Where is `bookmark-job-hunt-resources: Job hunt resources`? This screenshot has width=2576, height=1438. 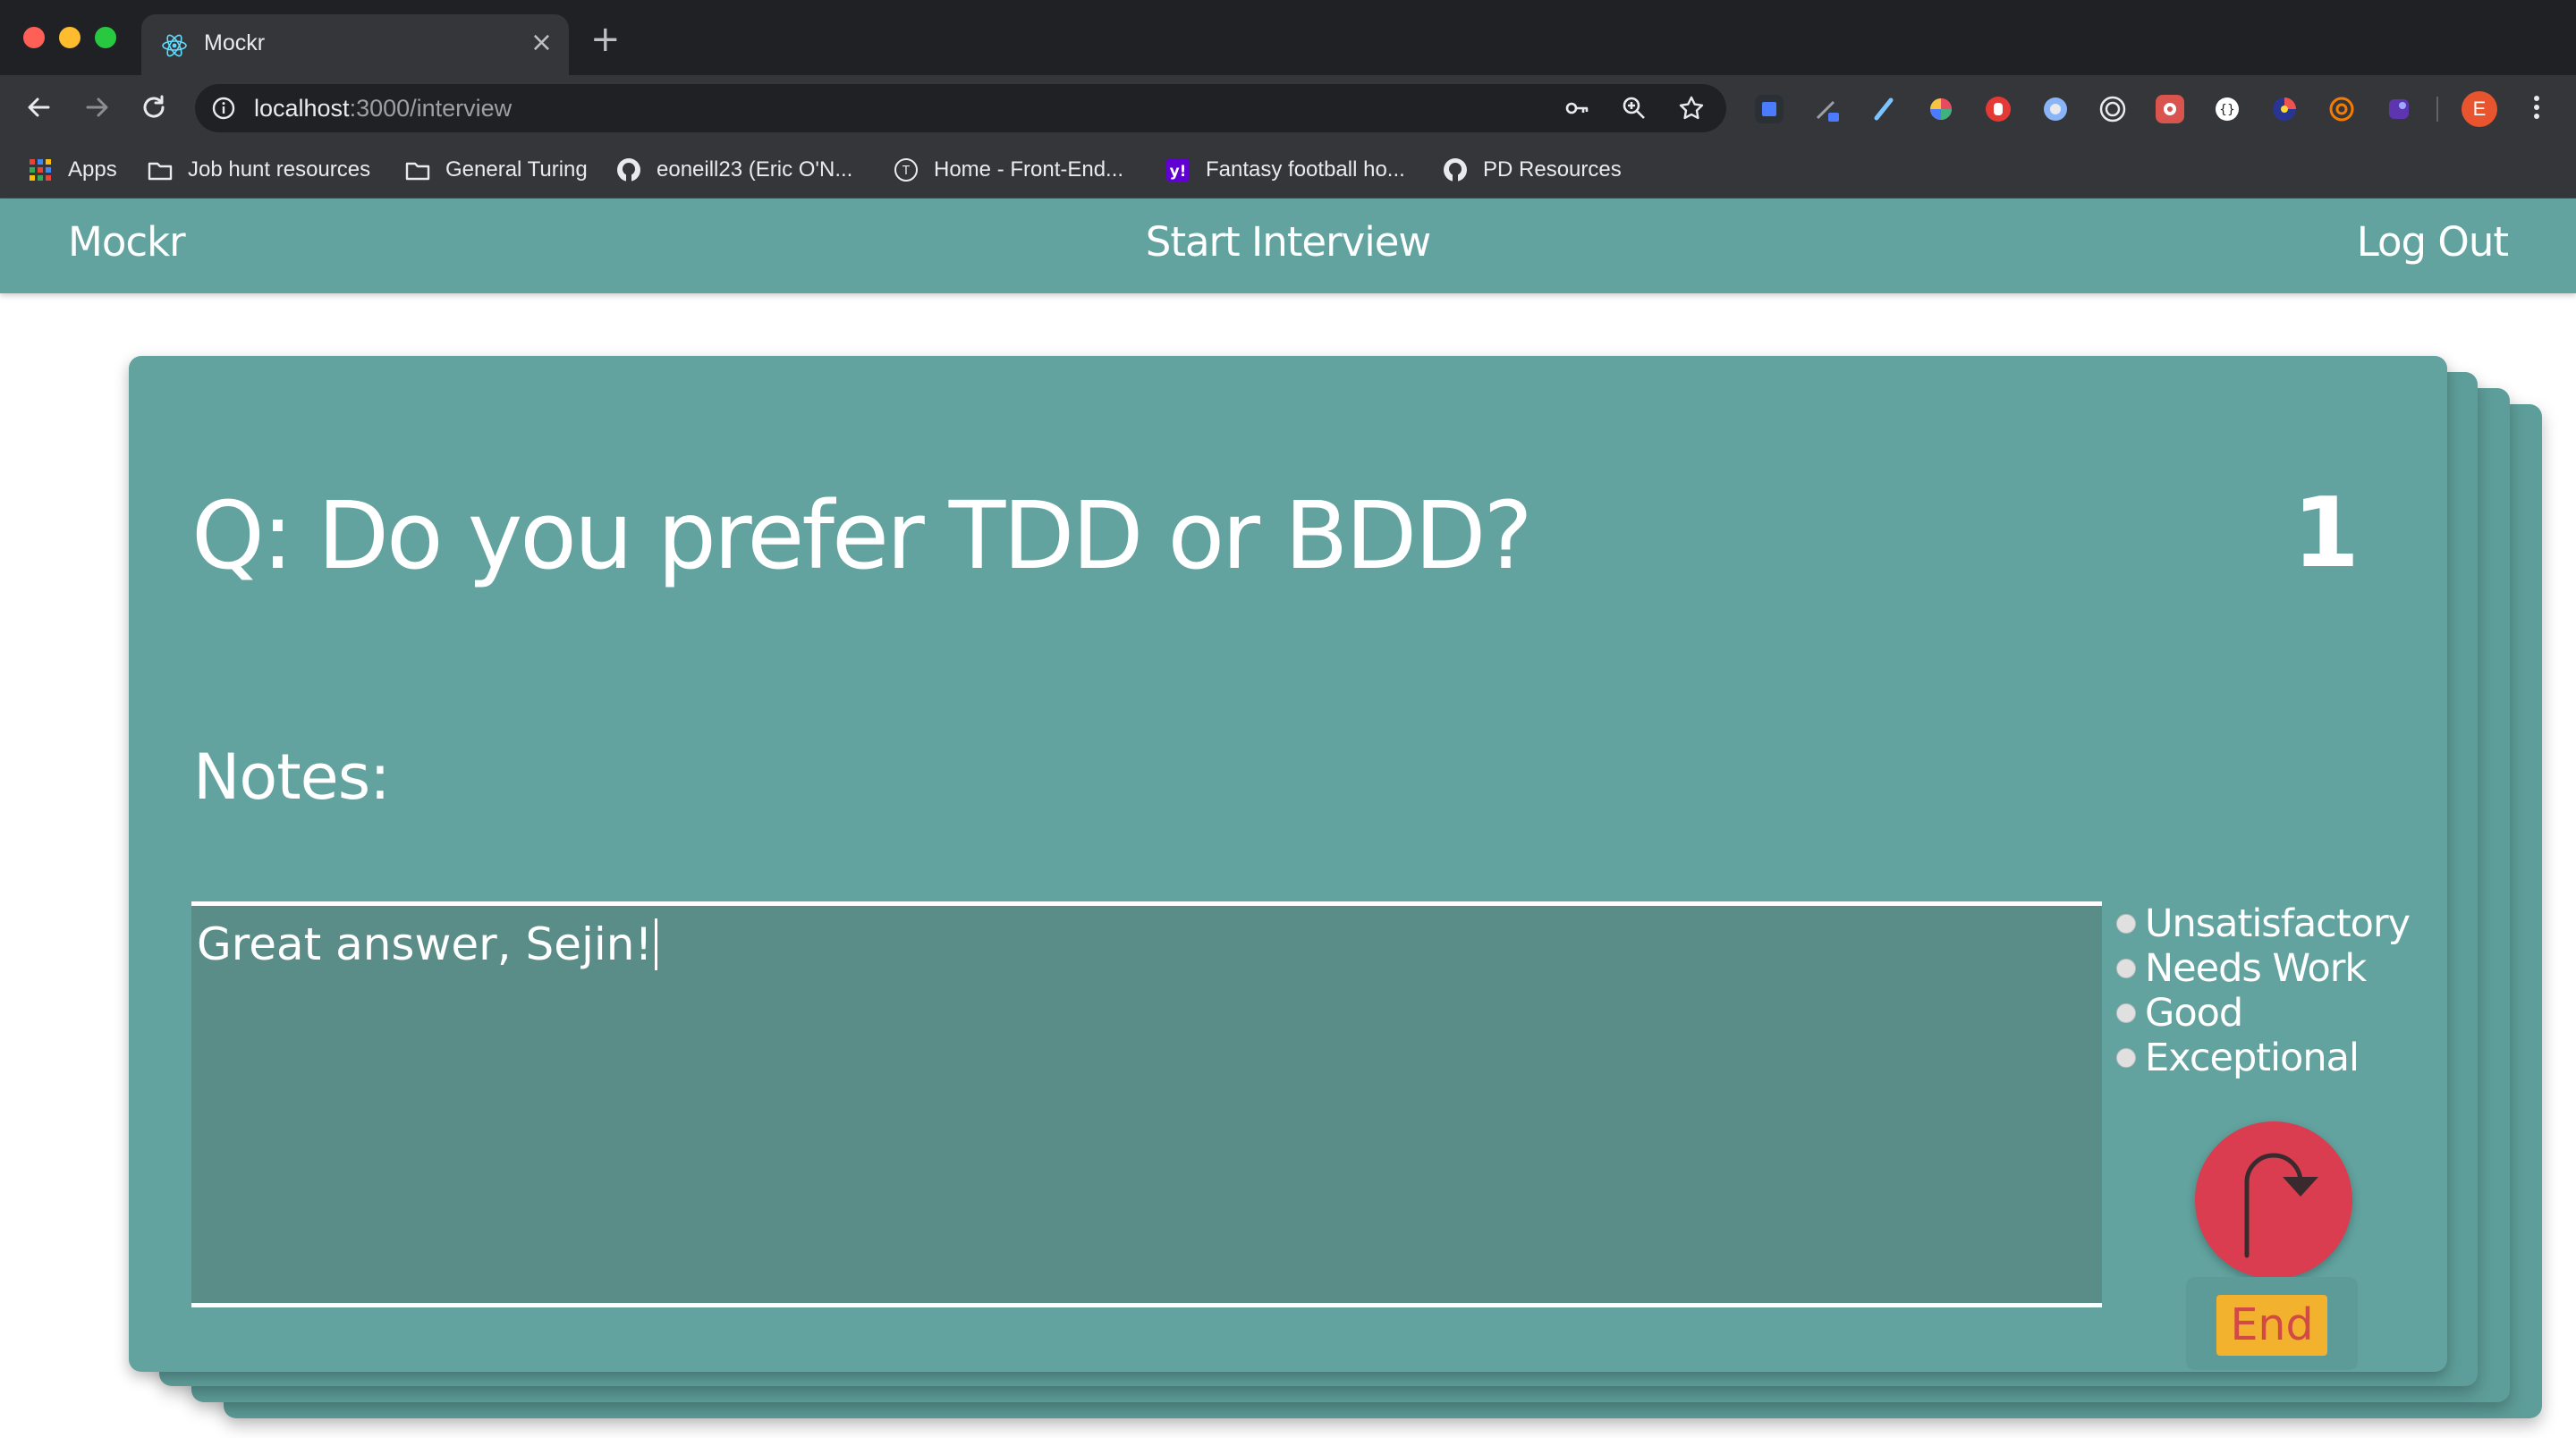 bookmark-job-hunt-resources: Job hunt resources is located at coordinates (258, 170).